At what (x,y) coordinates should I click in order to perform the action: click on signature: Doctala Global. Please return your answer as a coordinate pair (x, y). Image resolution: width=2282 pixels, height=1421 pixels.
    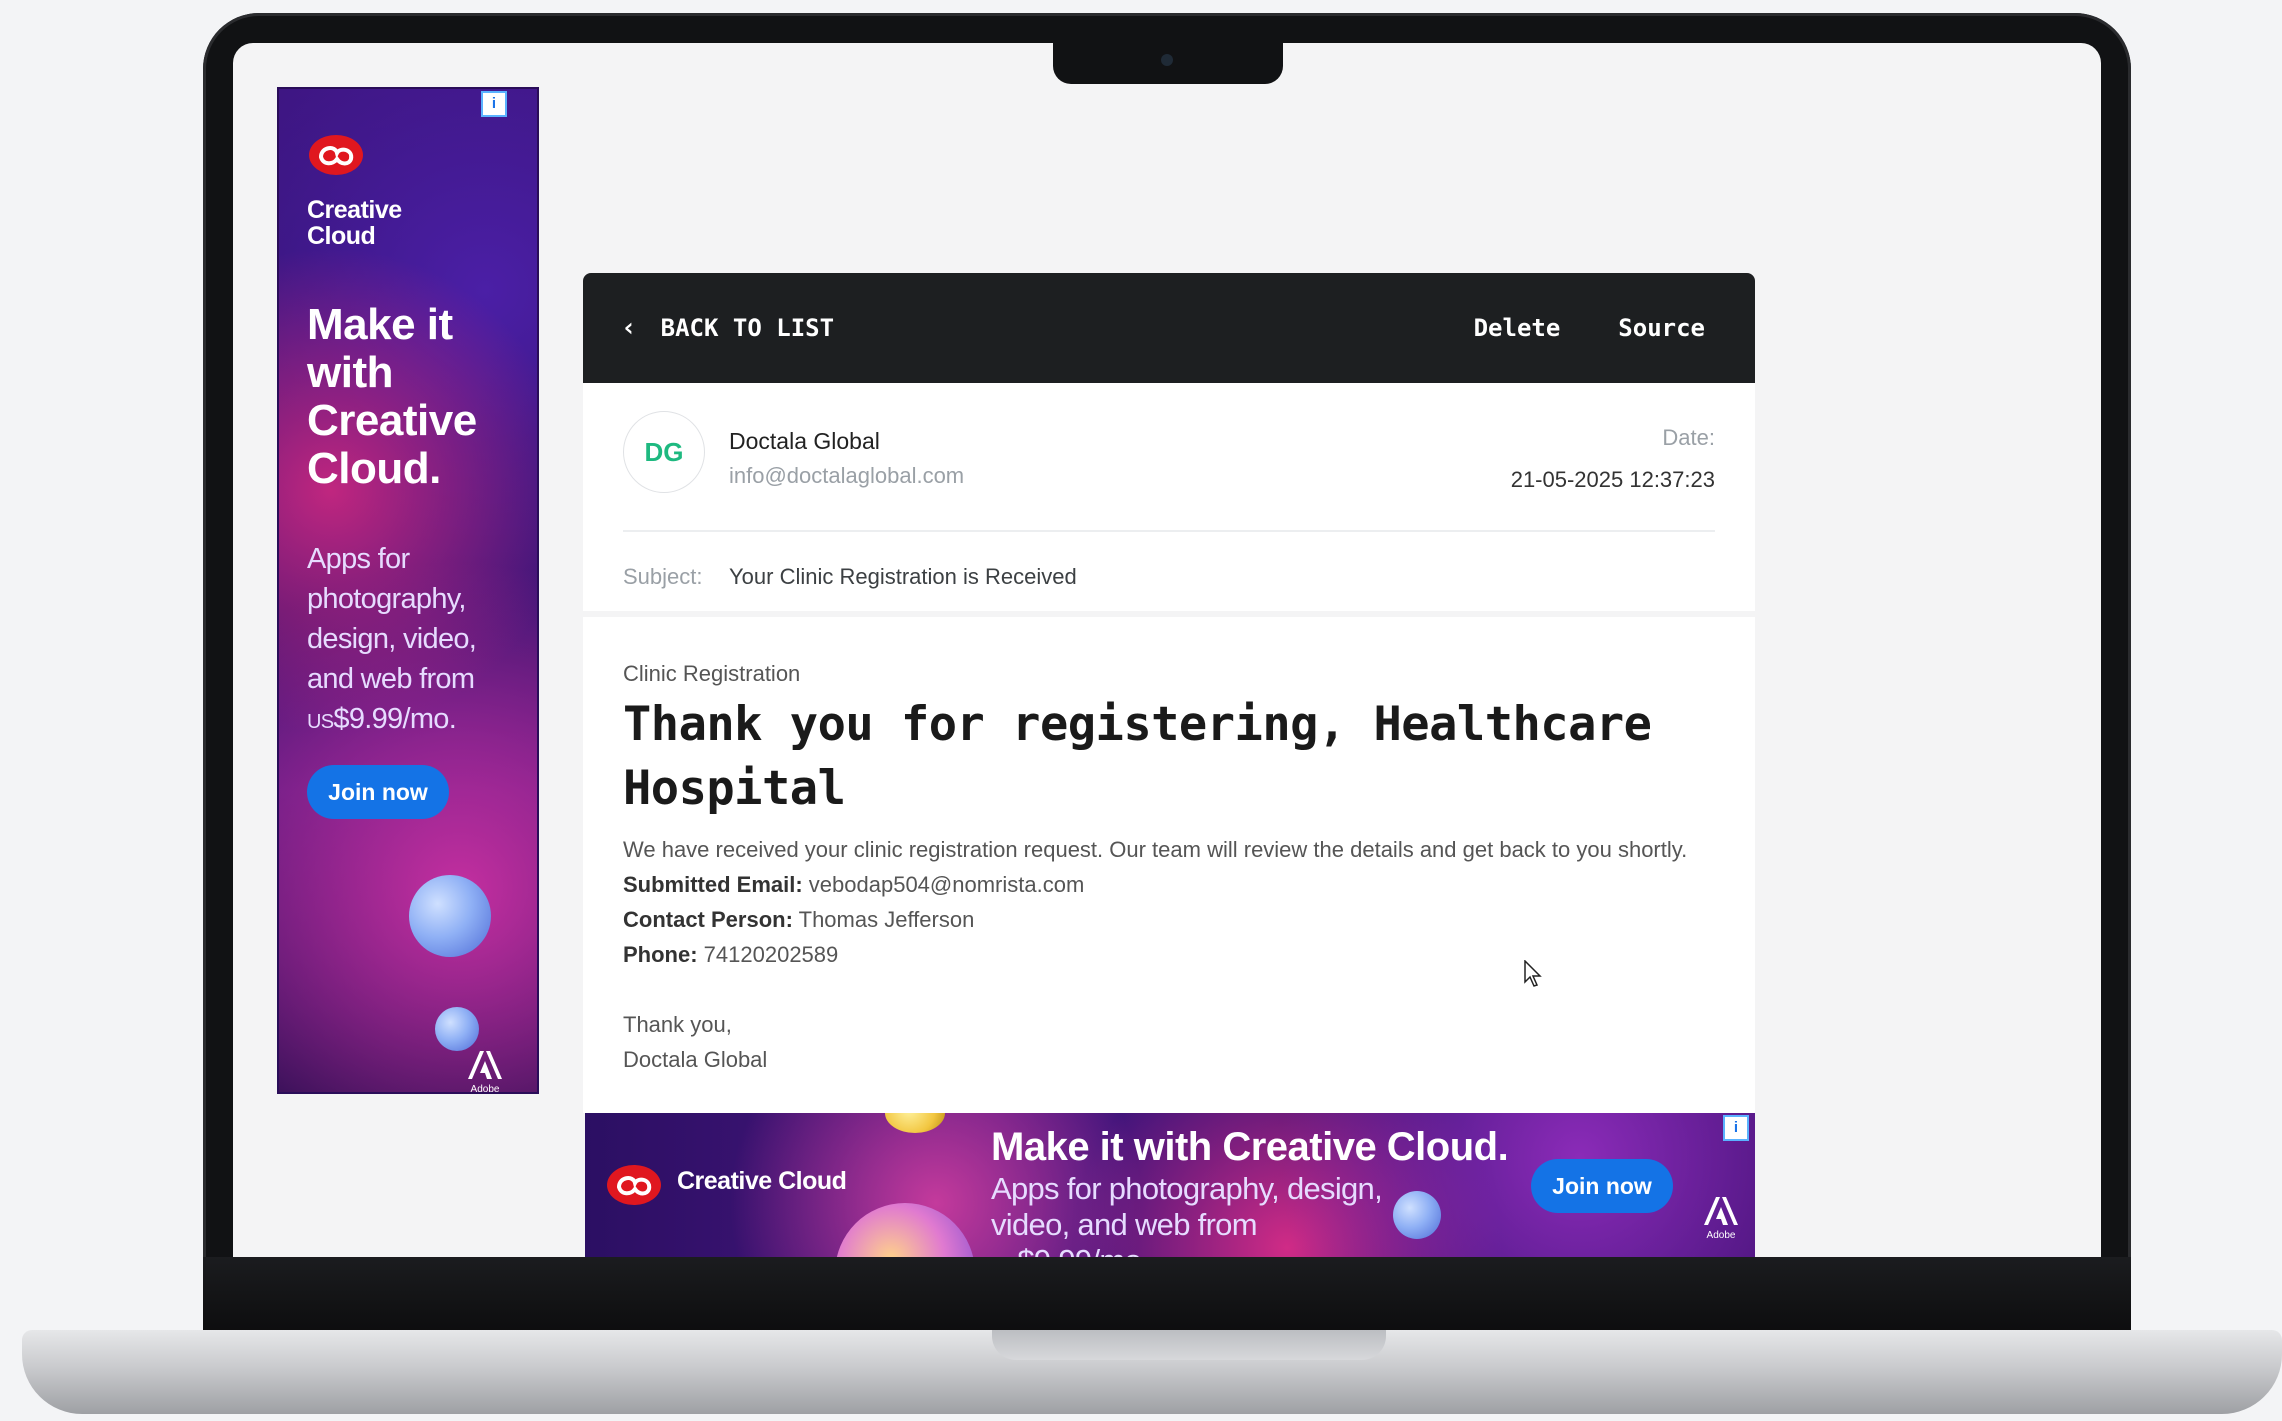
    Looking at the image, I should click on (695, 1059).